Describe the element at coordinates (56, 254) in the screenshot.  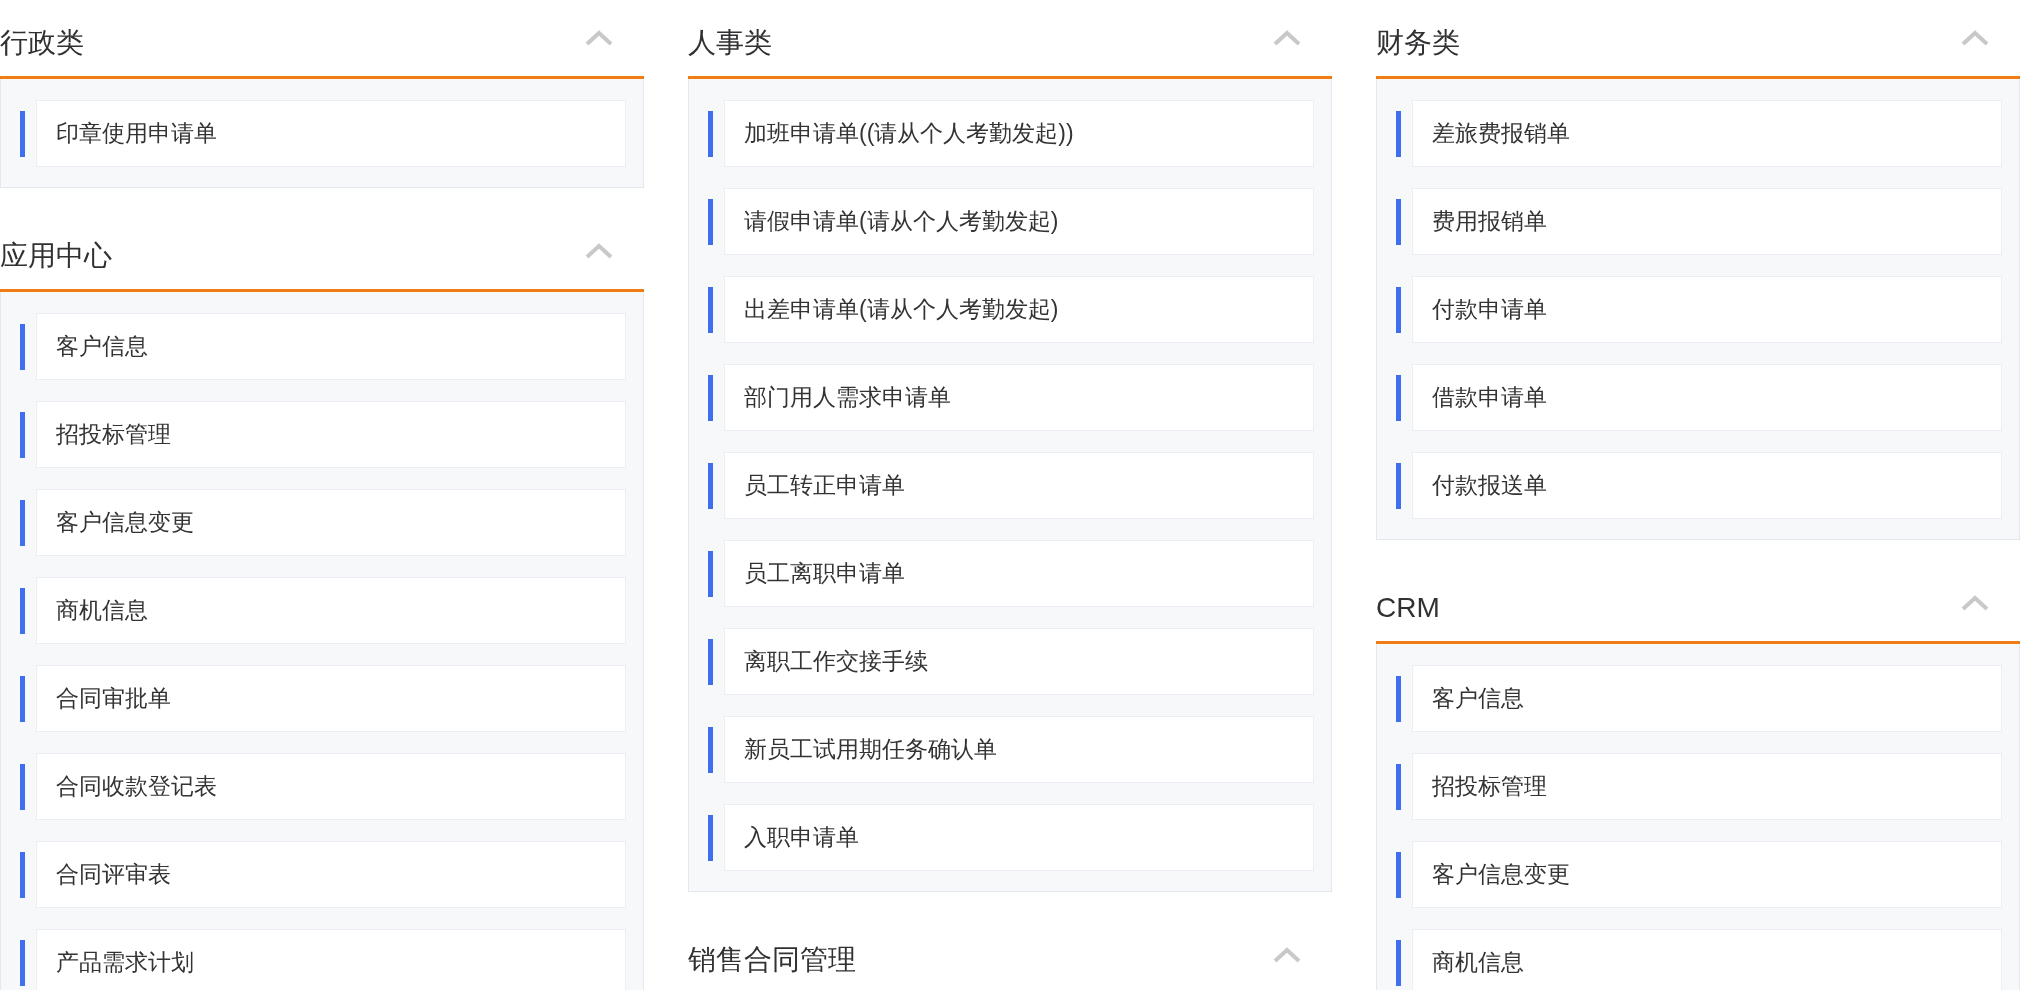
I see `section-title: 应用中心` at that location.